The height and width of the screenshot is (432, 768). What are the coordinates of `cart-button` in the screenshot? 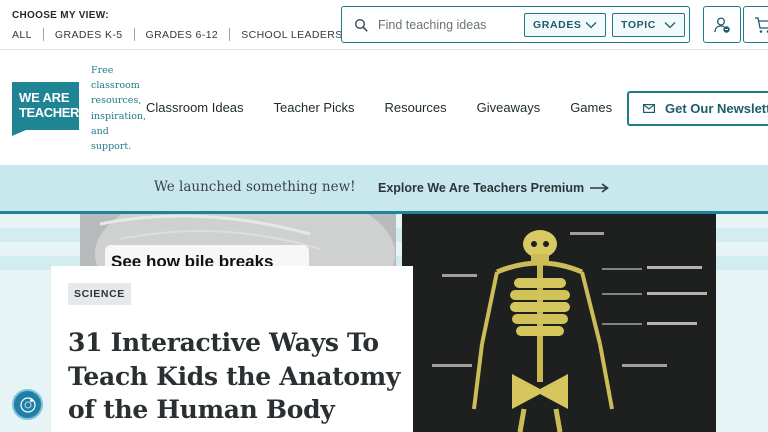 It's located at (755, 24).